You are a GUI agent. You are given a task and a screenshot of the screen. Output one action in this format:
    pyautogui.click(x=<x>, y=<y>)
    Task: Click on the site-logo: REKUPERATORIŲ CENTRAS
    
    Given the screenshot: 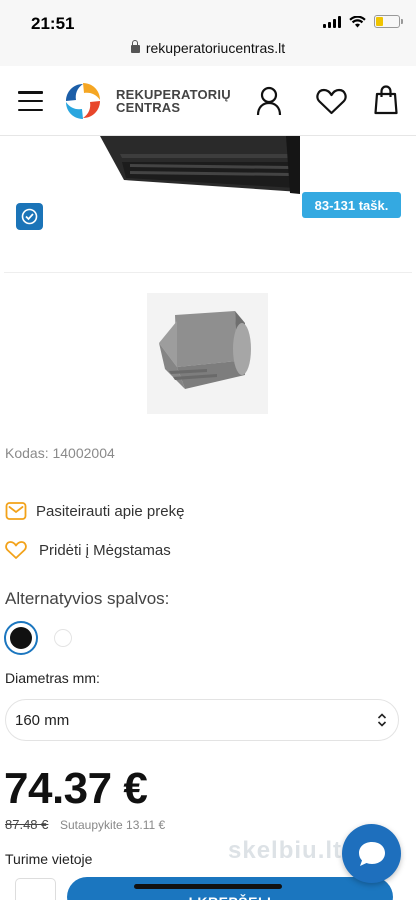 What is the action you would take?
    pyautogui.click(x=146, y=101)
    